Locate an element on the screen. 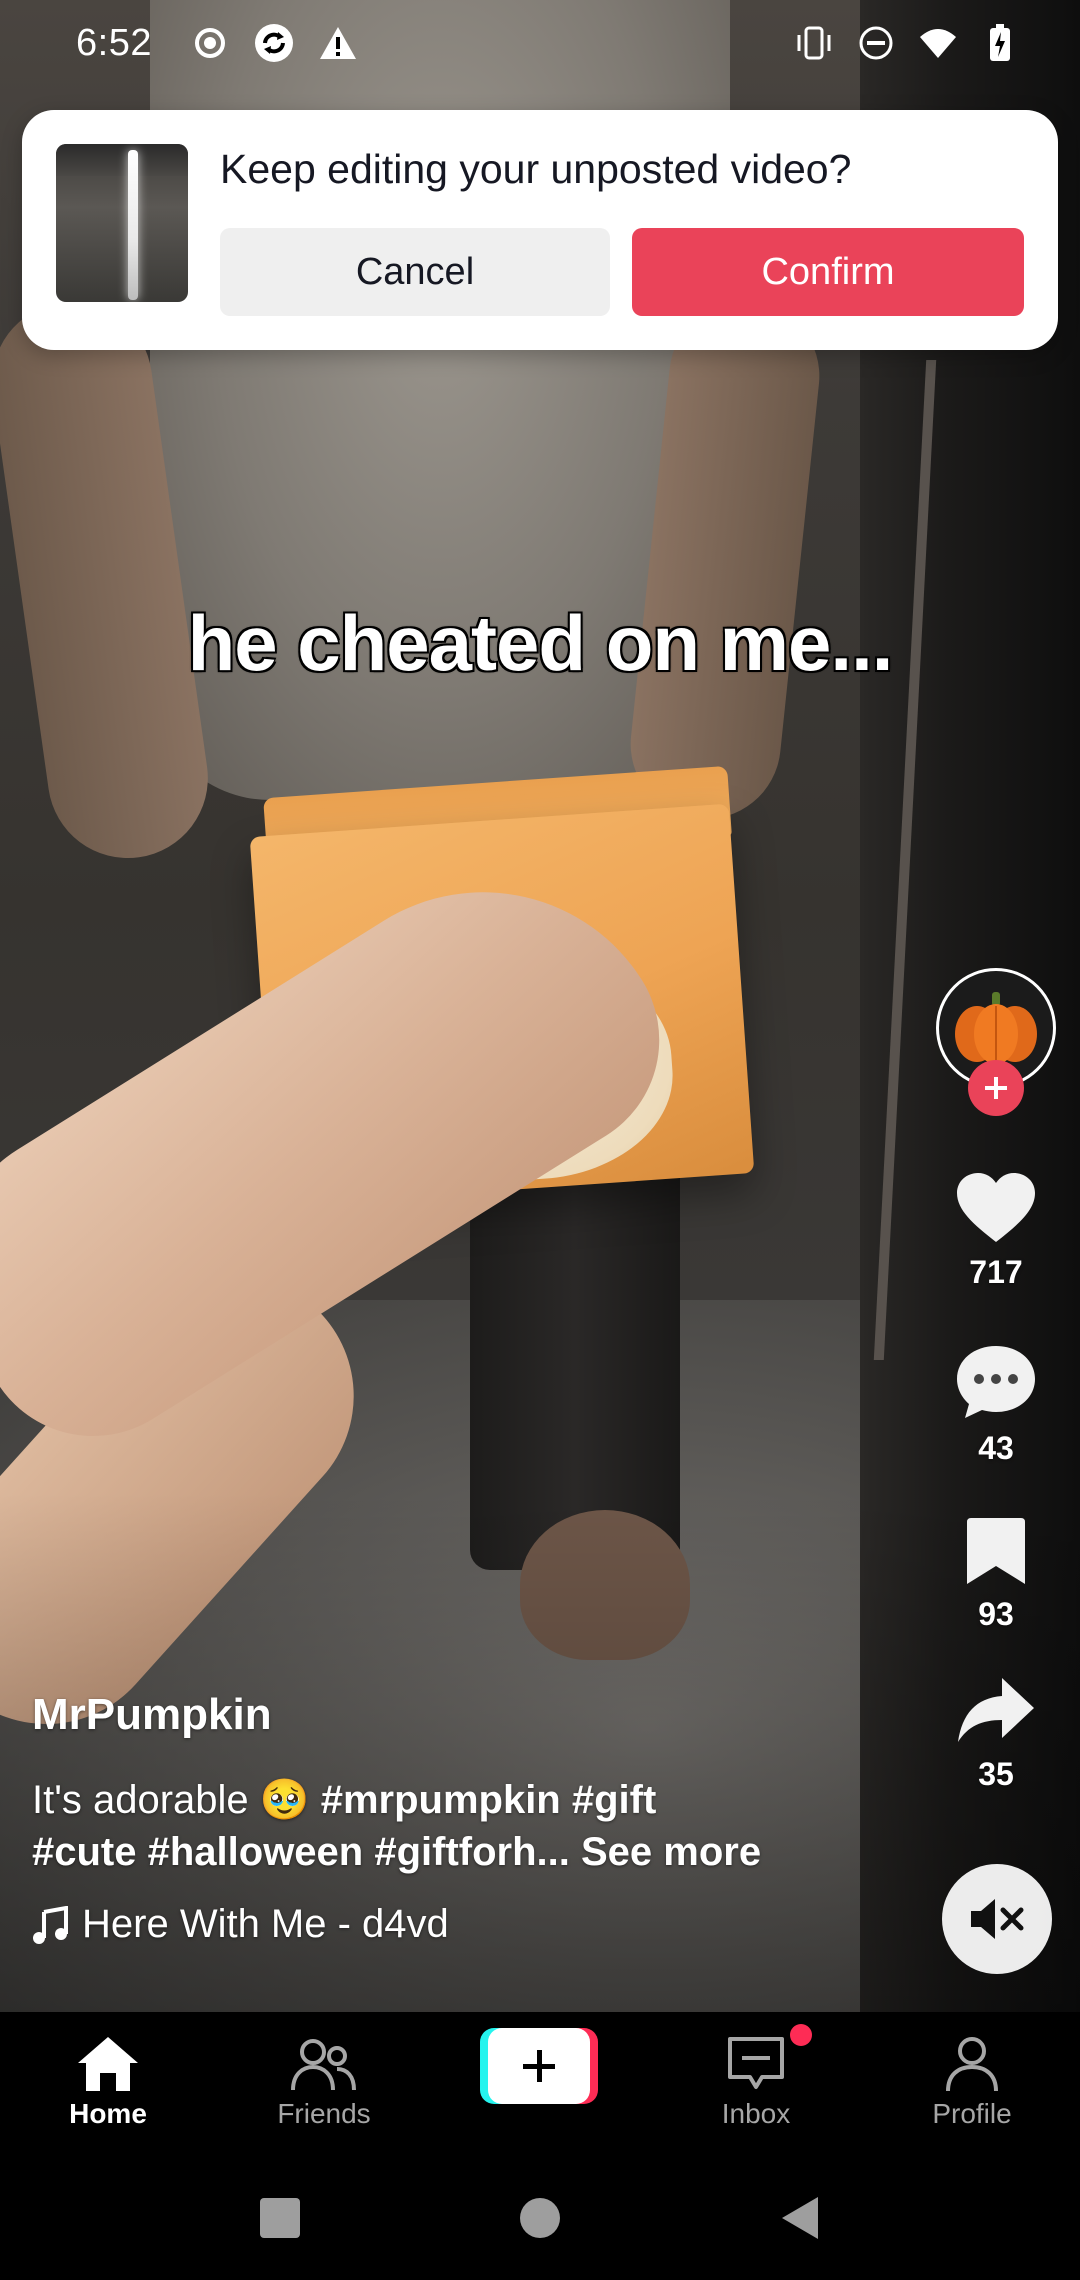 The height and width of the screenshot is (2280, 1080). sync-app-icon is located at coordinates (274, 43).